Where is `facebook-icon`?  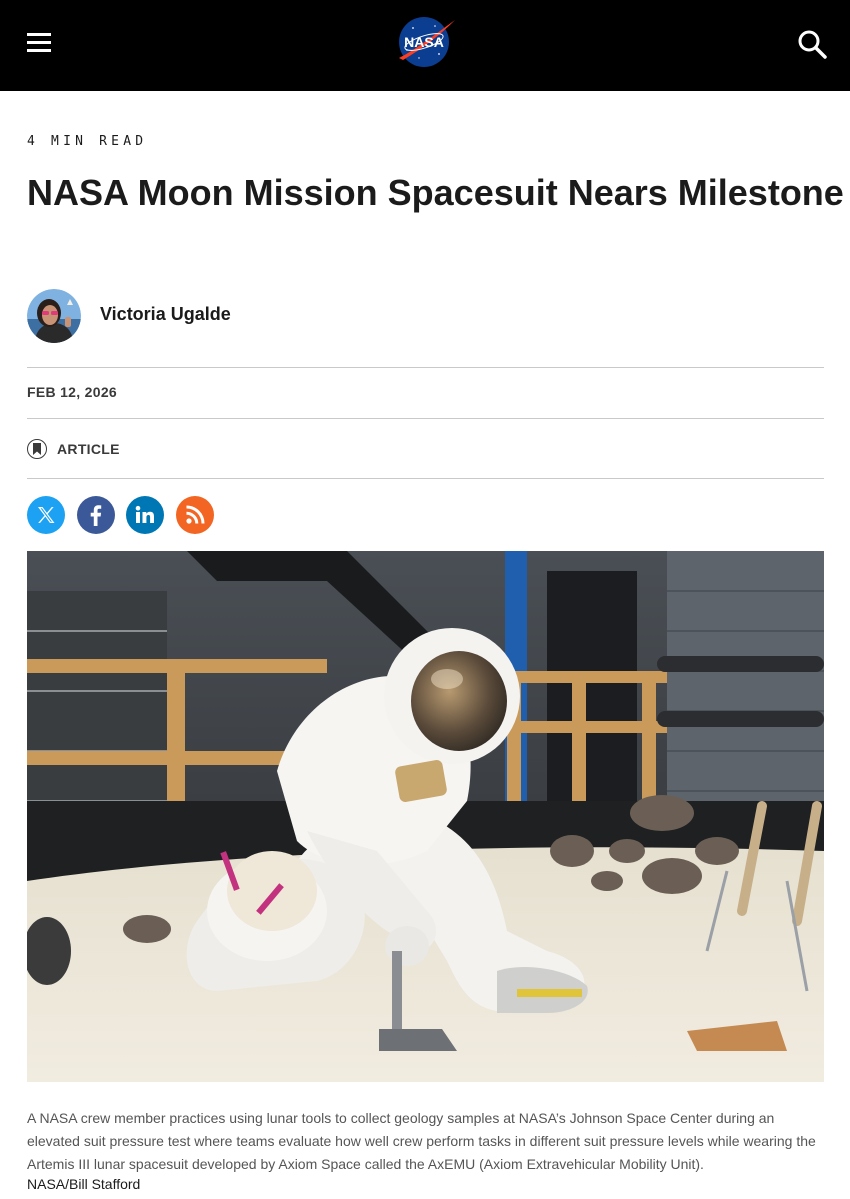 facebook-icon is located at coordinates (96, 515).